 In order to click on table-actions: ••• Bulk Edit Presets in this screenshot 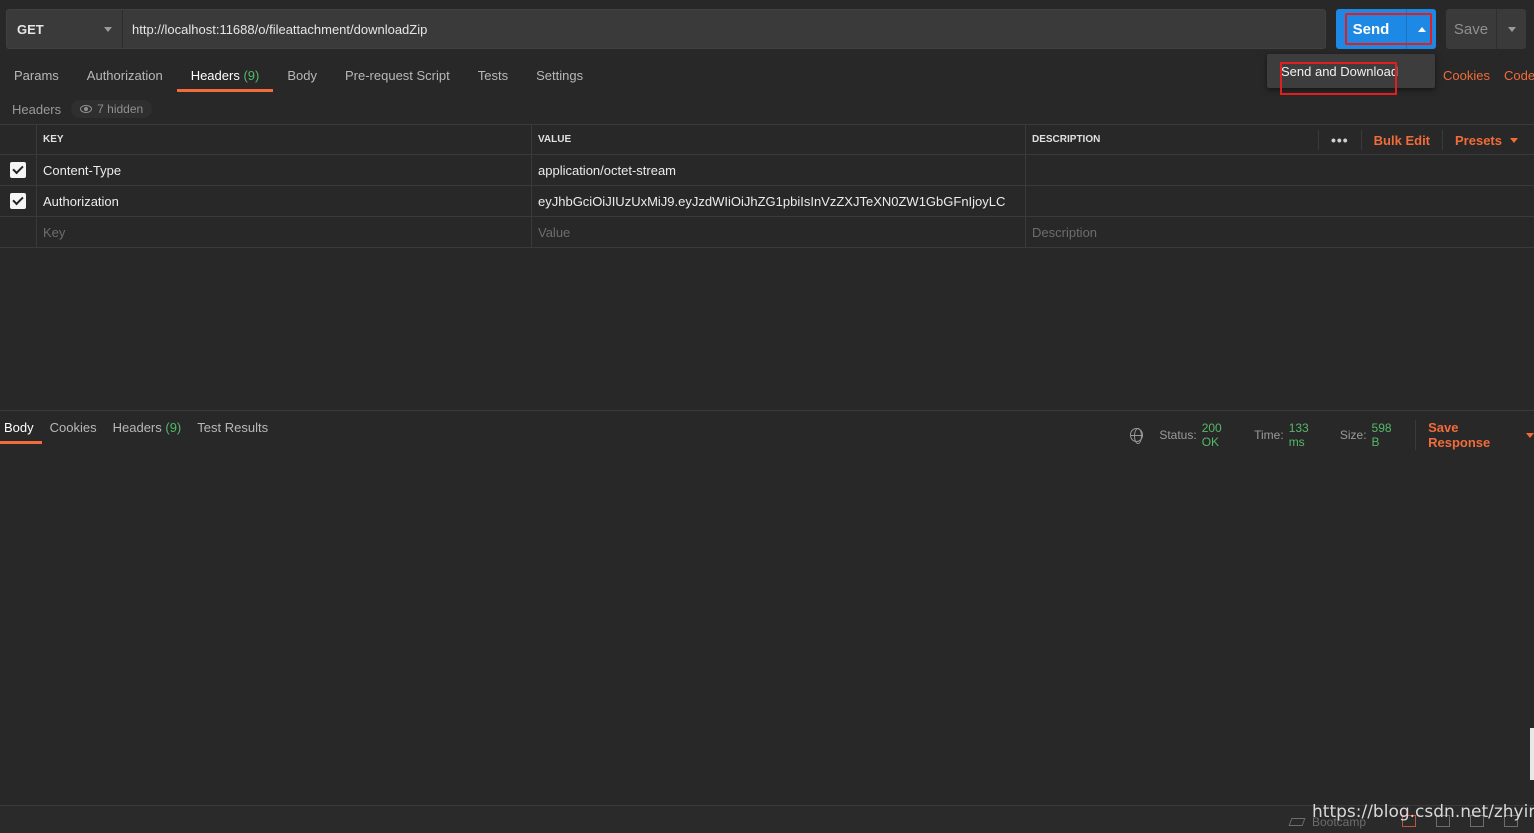, I will do `click(1417, 140)`.